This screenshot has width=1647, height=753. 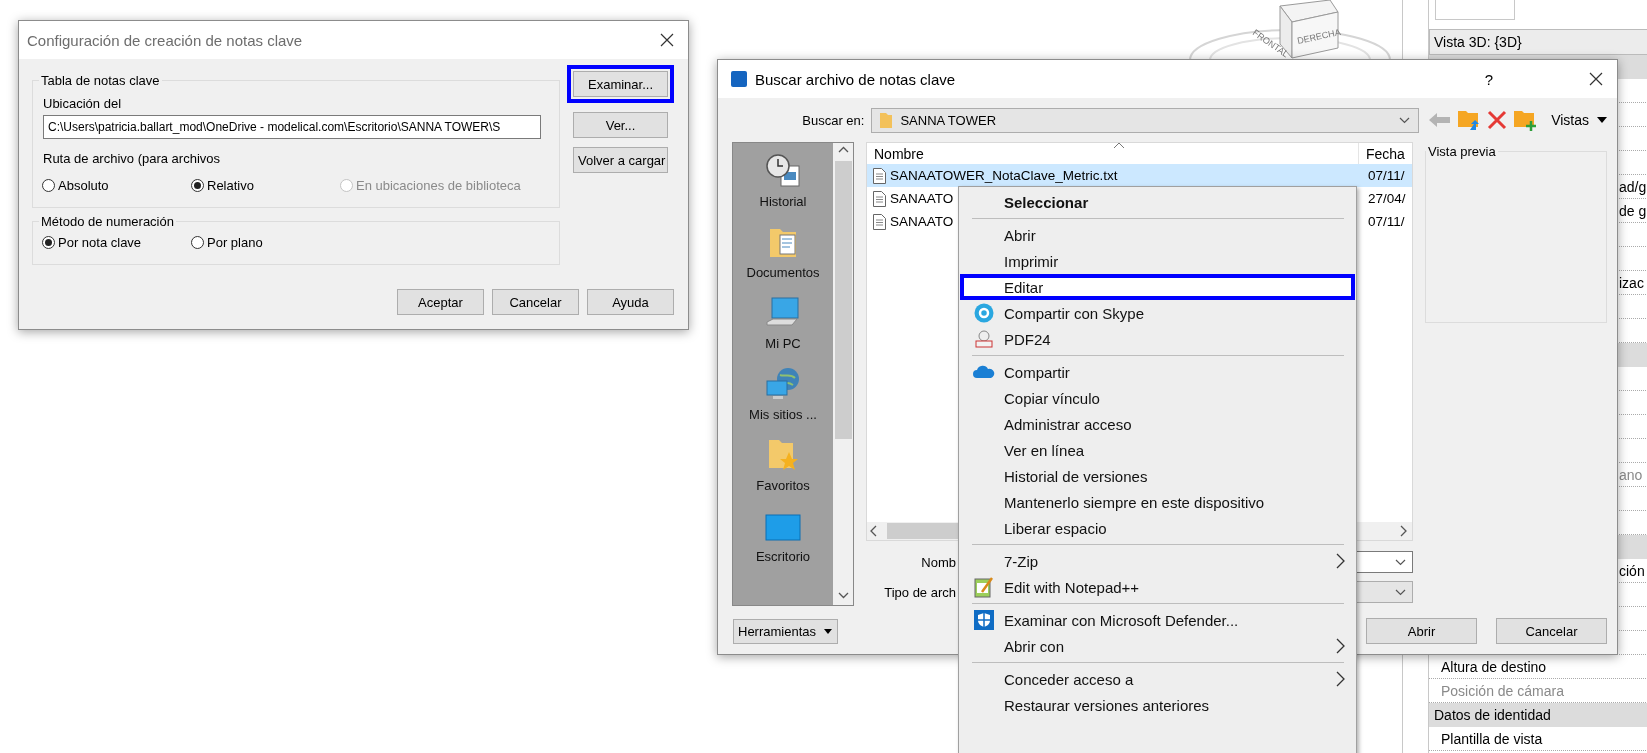 I want to click on group-label: Tabla de notas clave, so click(x=100, y=80).